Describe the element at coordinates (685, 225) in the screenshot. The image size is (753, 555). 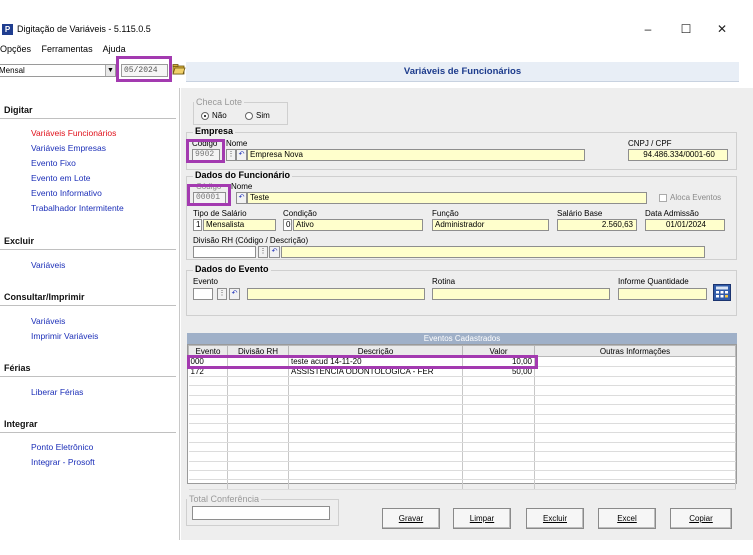
I see `data-admissao-field: 01/01/2024` at that location.